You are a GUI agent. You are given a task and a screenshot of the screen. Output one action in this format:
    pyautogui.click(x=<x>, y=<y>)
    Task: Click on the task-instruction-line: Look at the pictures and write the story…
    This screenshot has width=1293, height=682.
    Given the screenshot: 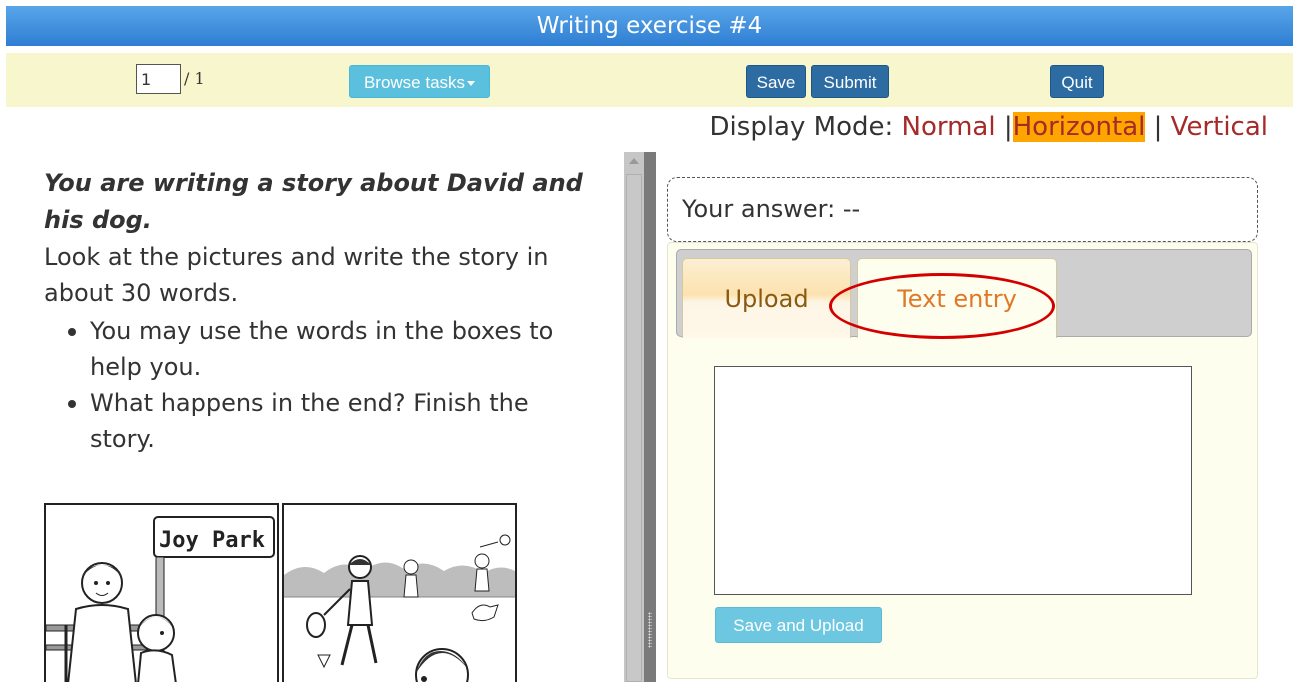 What is the action you would take?
    pyautogui.click(x=296, y=257)
    